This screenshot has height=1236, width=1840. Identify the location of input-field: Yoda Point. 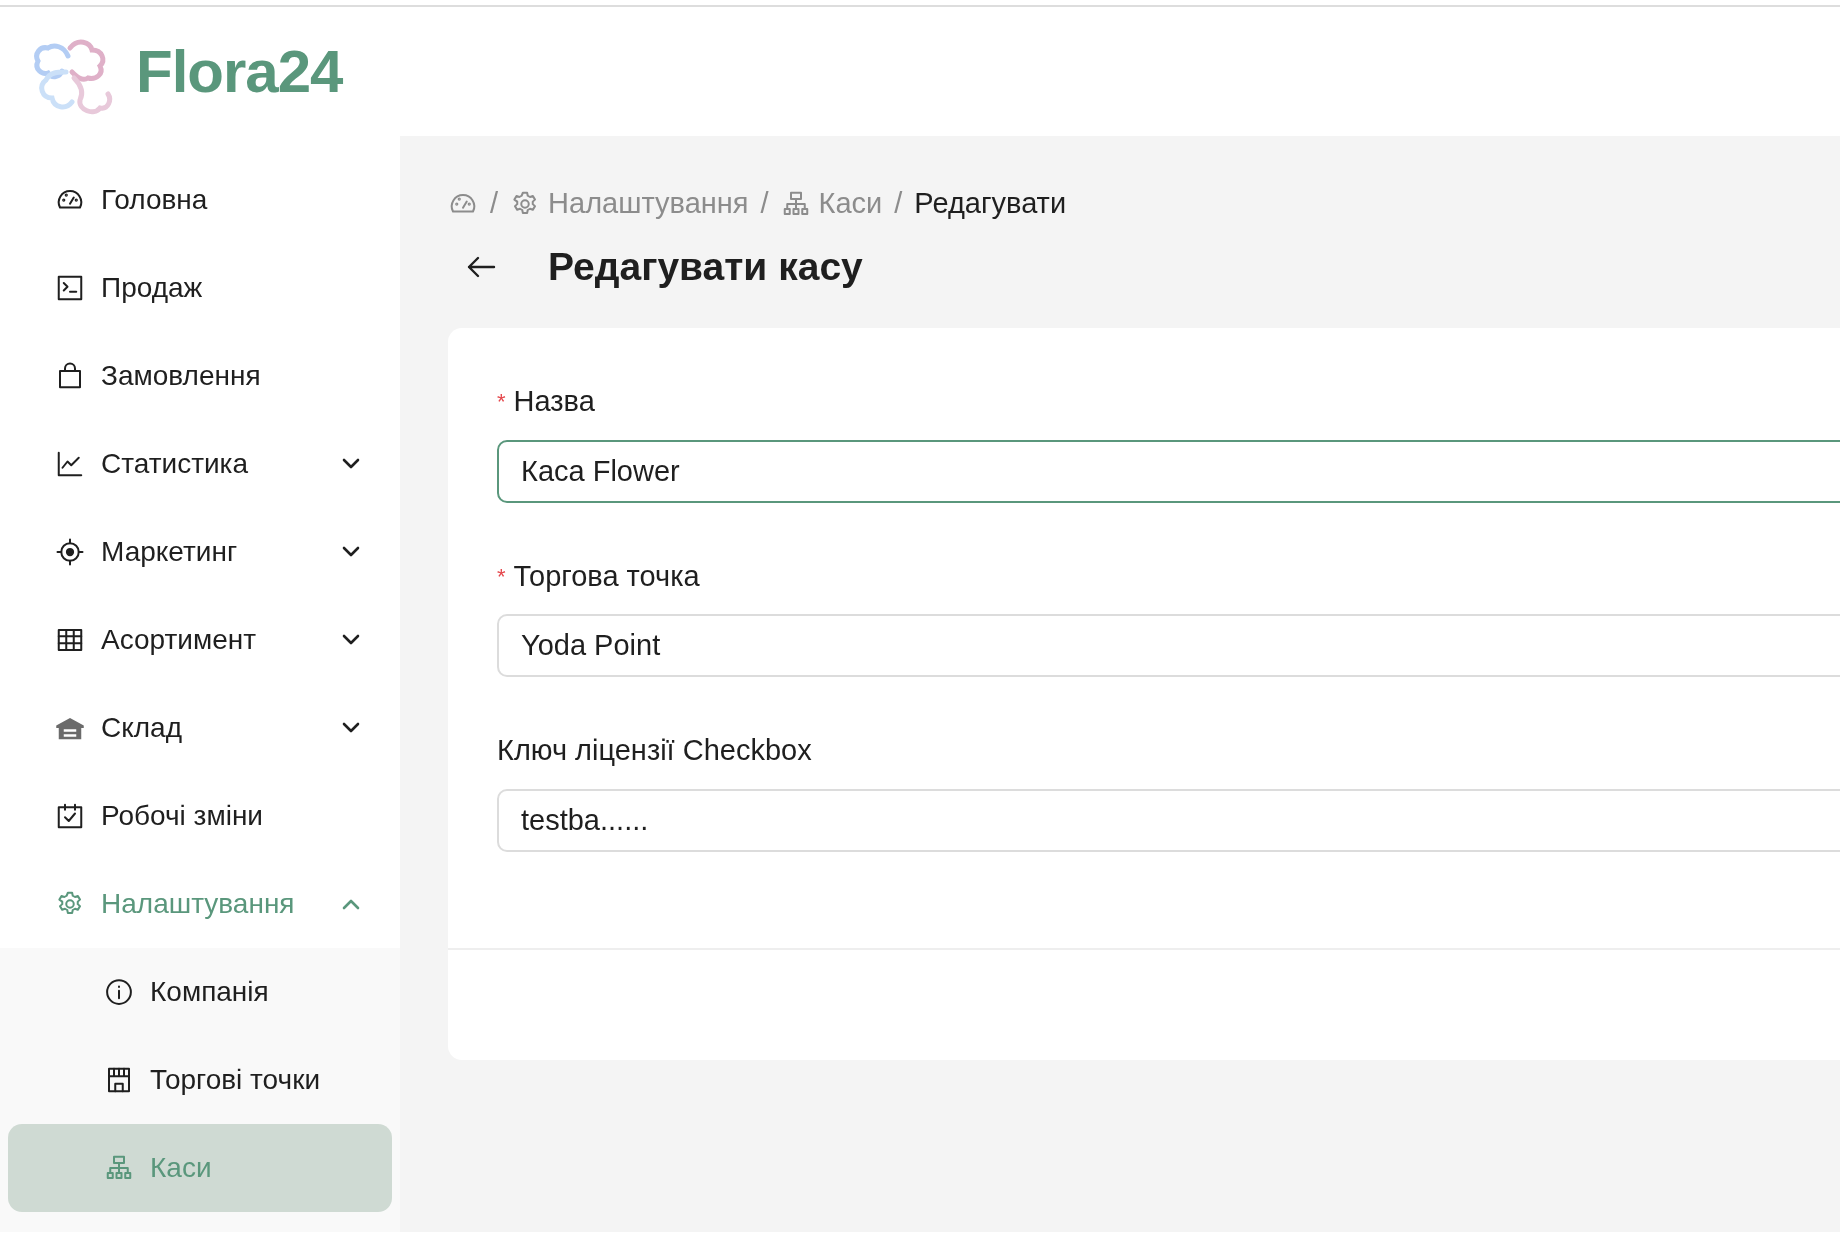
(1168, 645).